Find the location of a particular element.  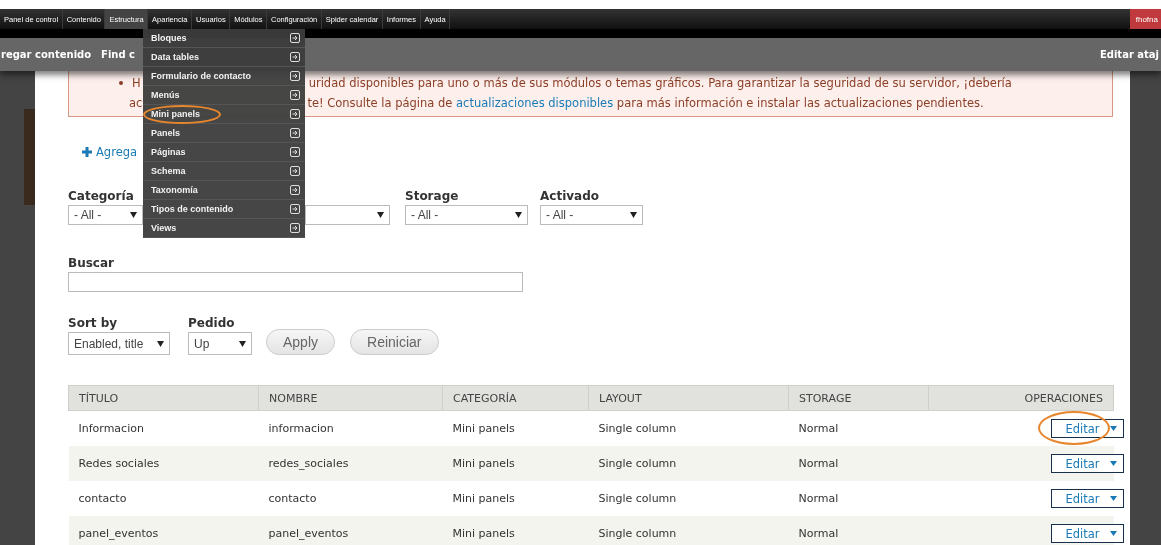

menu-item: Bloques is located at coordinates (224, 38).